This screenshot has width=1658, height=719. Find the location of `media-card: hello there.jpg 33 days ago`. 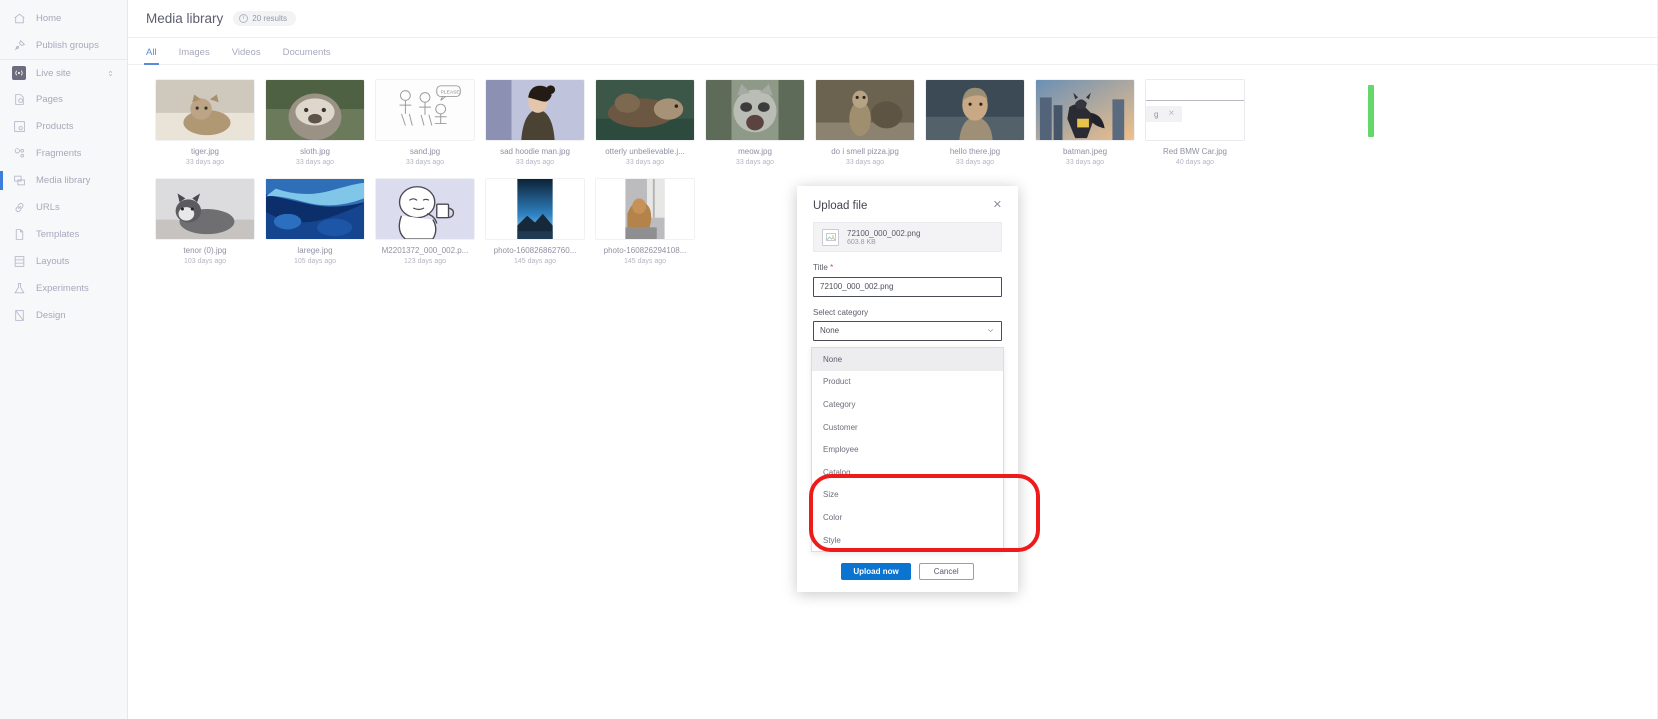

media-card: hello there.jpg 33 days ago is located at coordinates (975, 122).